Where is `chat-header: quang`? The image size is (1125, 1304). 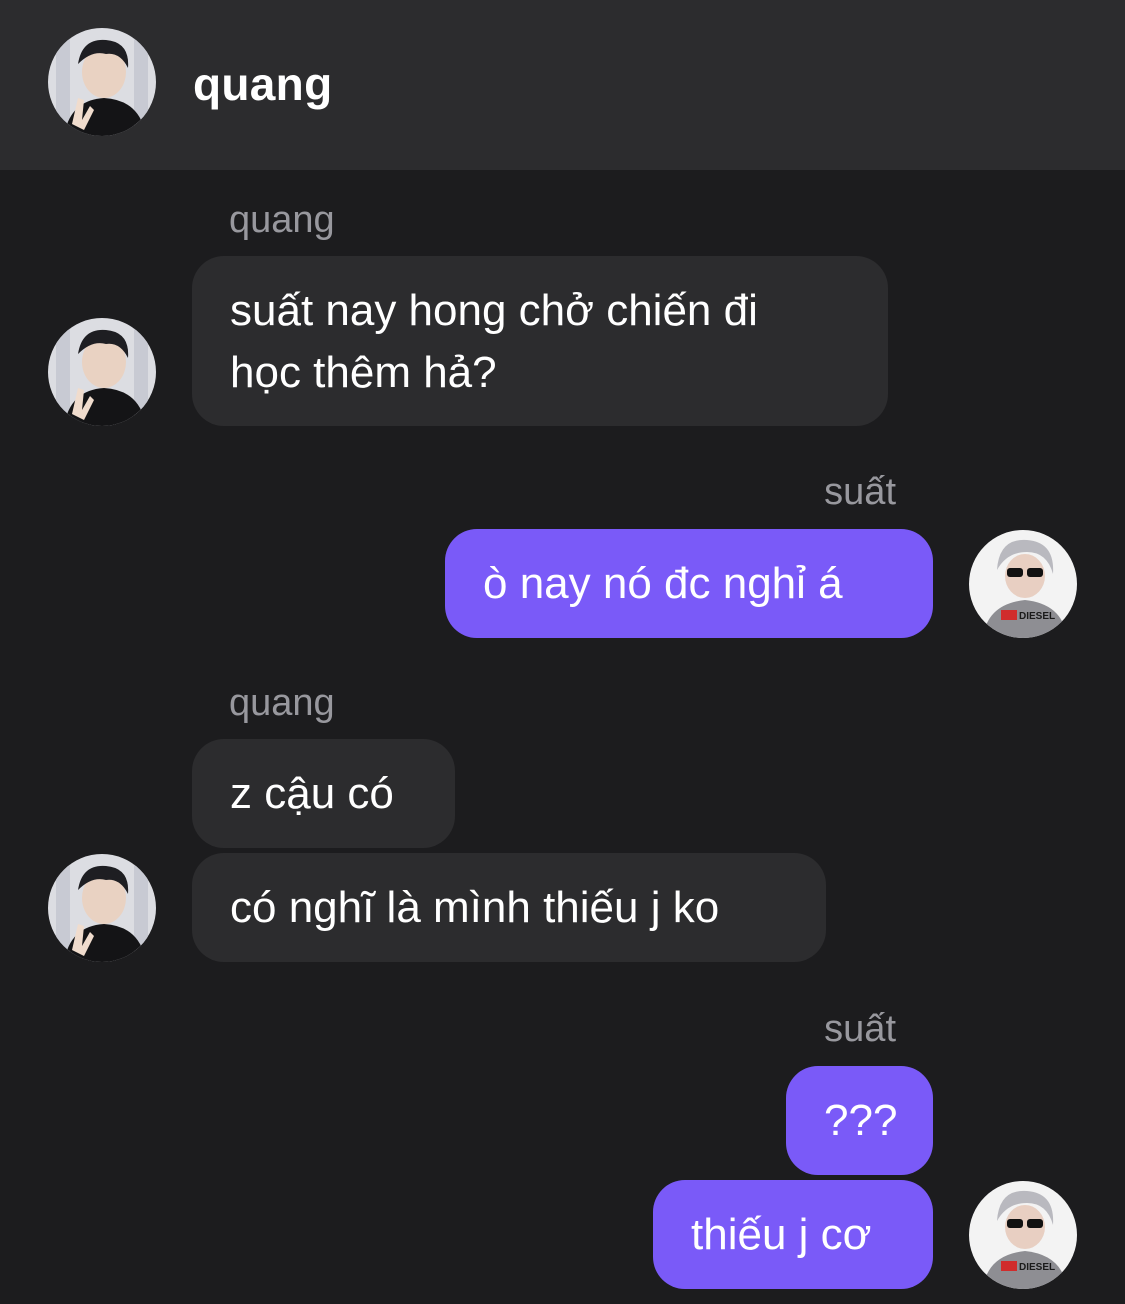 chat-header: quang is located at coordinates (562, 85).